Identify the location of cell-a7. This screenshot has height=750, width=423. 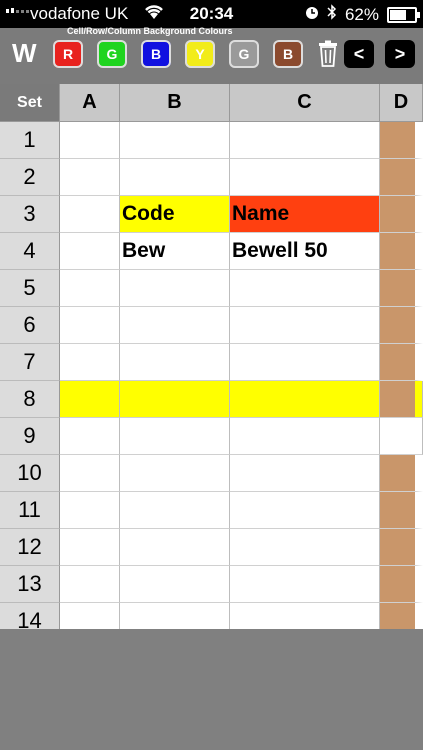
(90, 362).